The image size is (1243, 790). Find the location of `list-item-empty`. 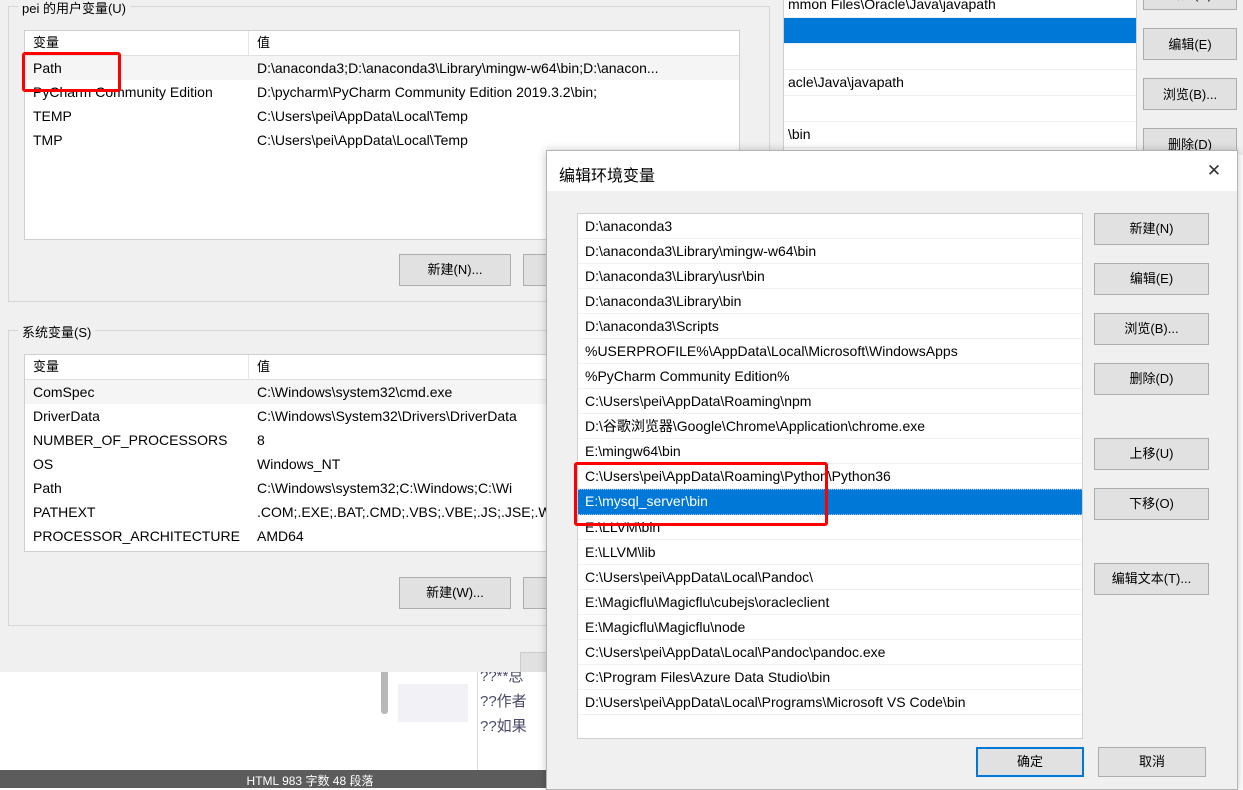

list-item-empty is located at coordinates (830, 726).